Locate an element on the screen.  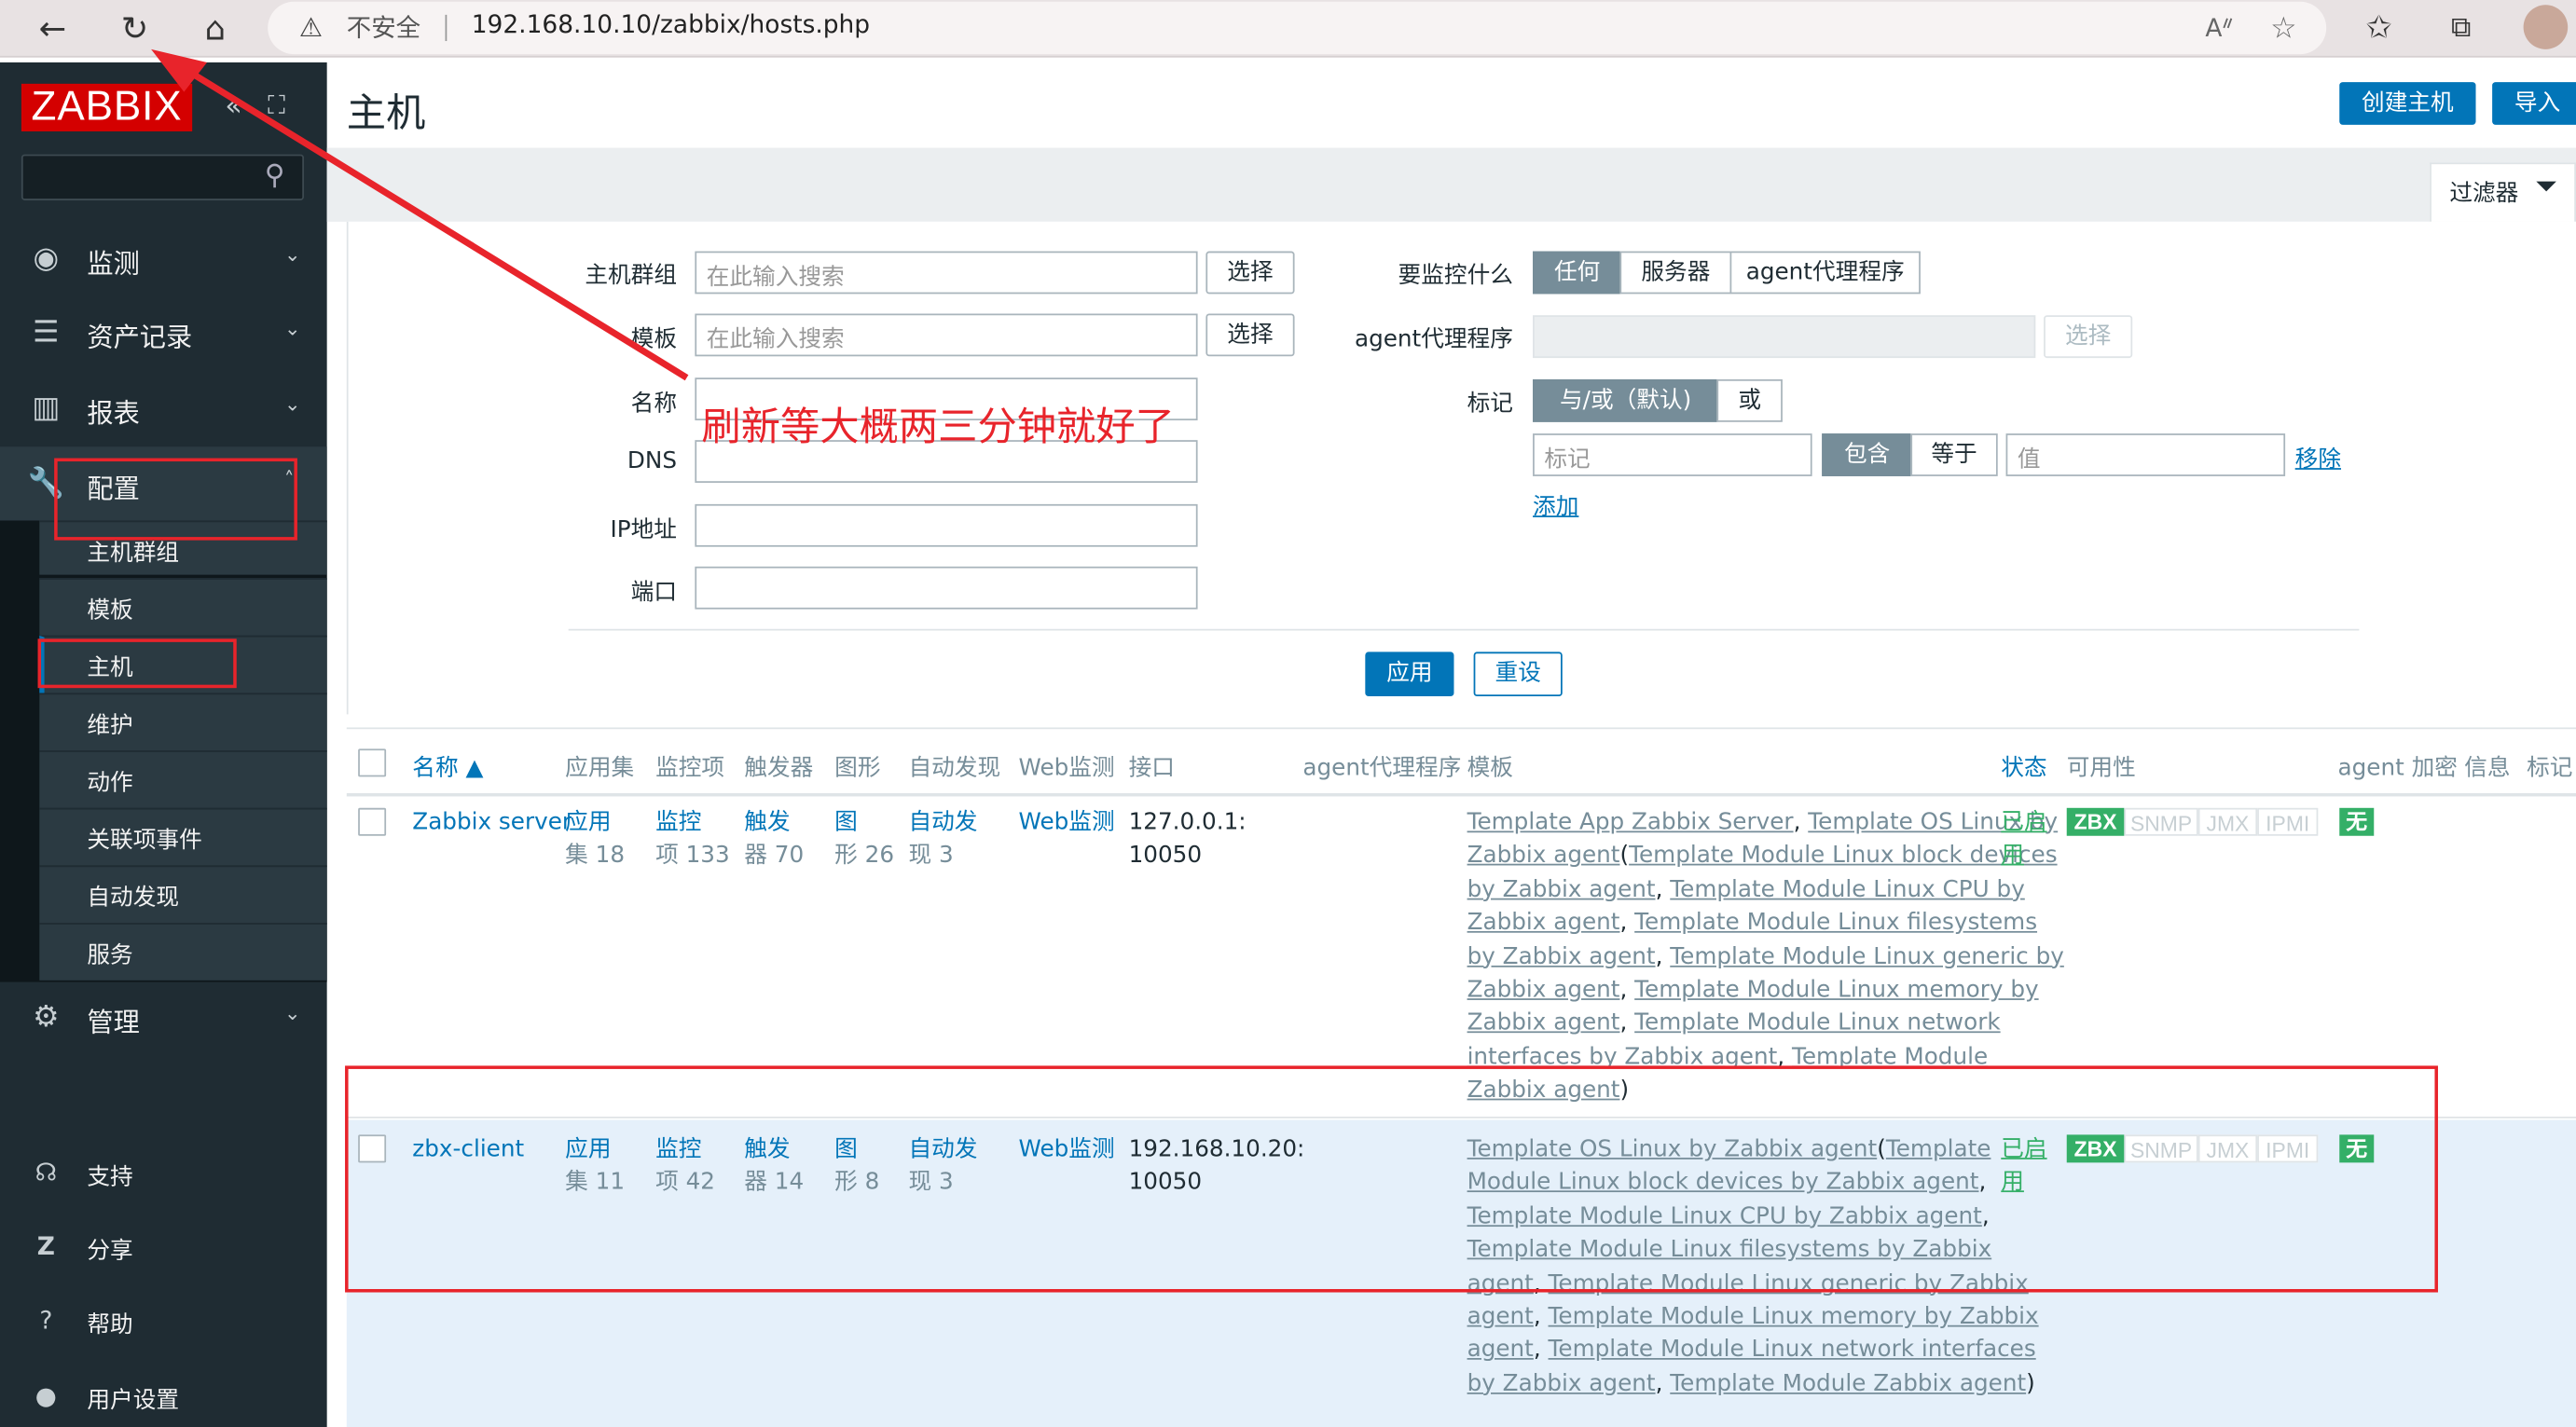
page-title: 主机 is located at coordinates (386, 113).